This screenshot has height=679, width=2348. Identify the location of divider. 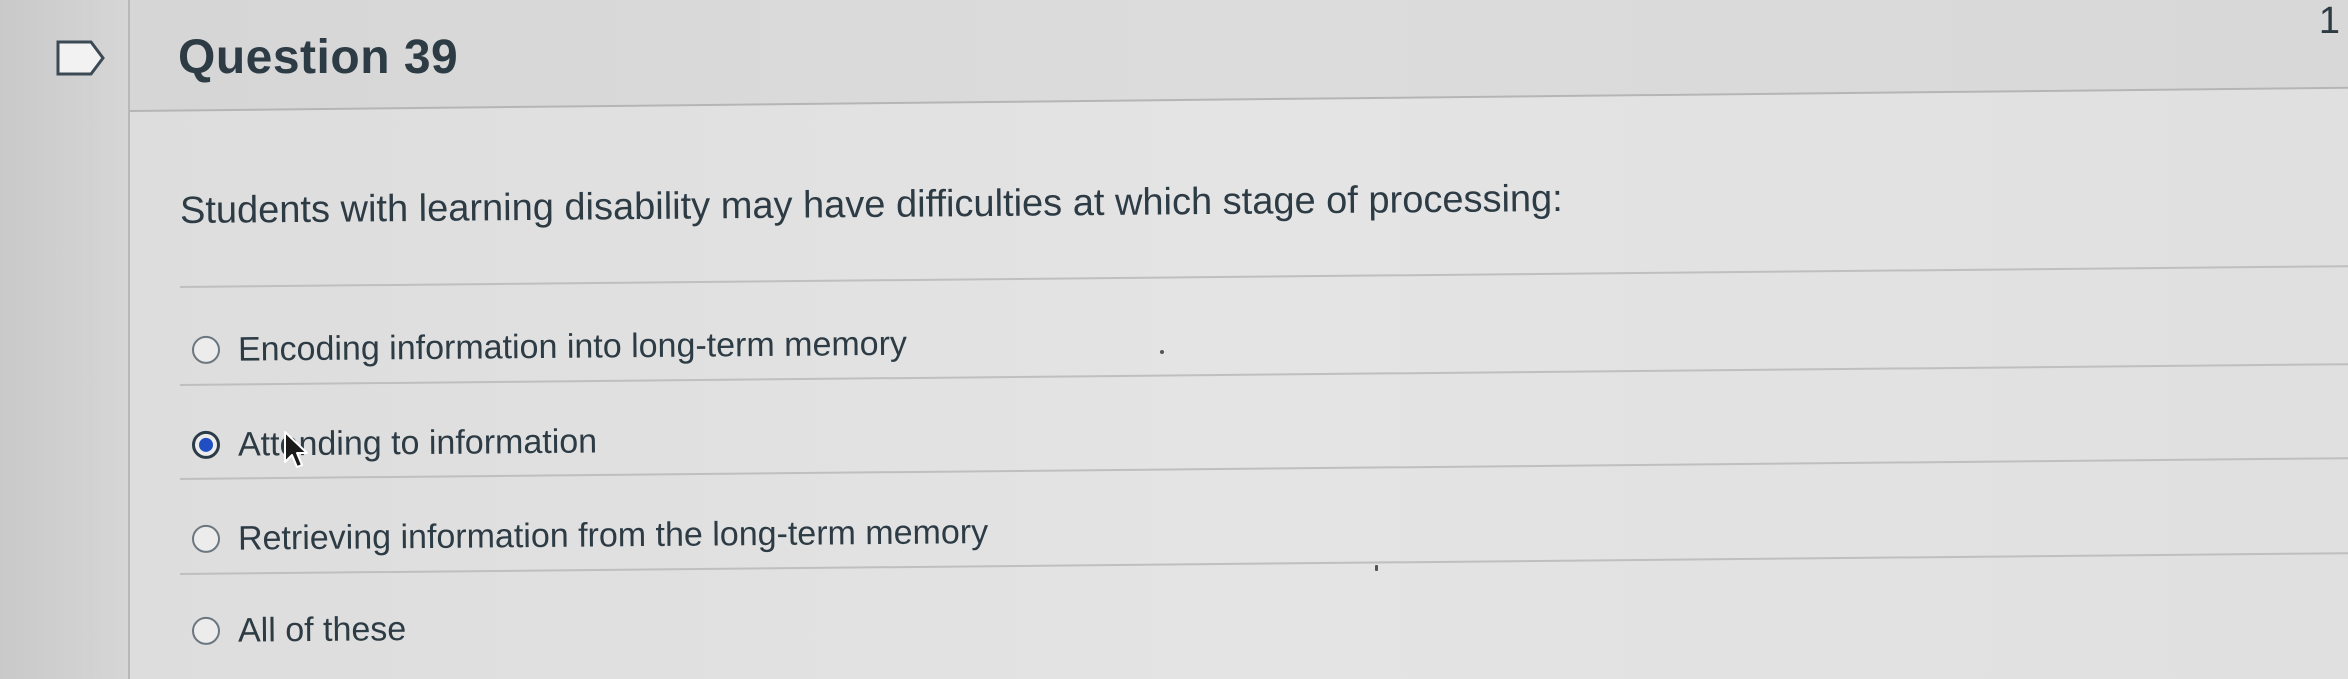
(1263, 276).